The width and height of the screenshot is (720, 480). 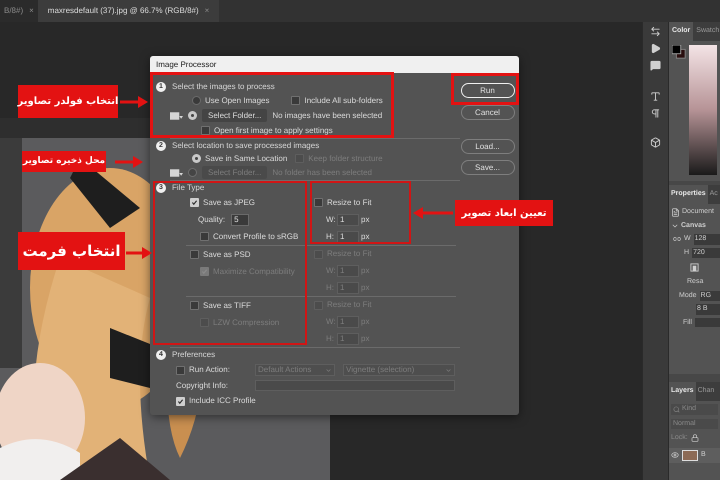 What do you see at coordinates (176, 116) in the screenshot?
I see `folder-source-icon` at bounding box center [176, 116].